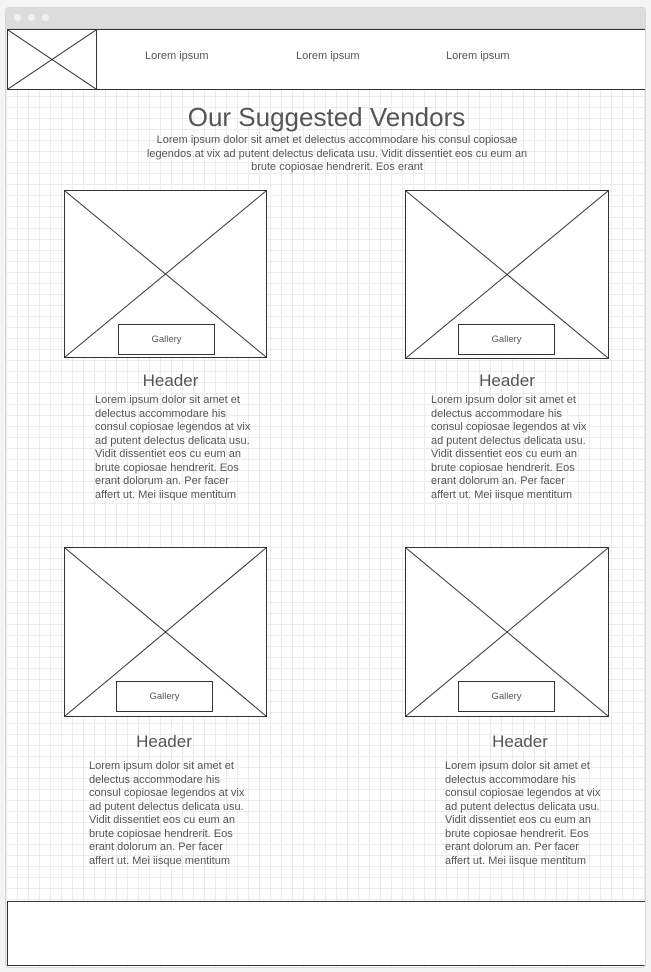 The width and height of the screenshot is (651, 972). I want to click on nav-link-3: Lorem ipsum, so click(478, 56).